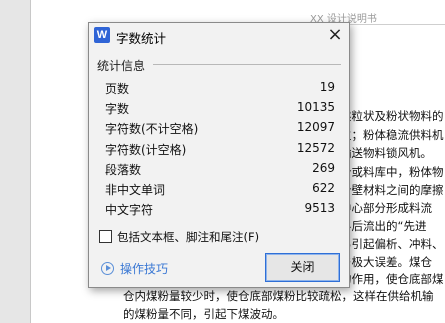 Image resolution: width=445 pixels, height=323 pixels. I want to click on stat-value: 9513, so click(319, 208).